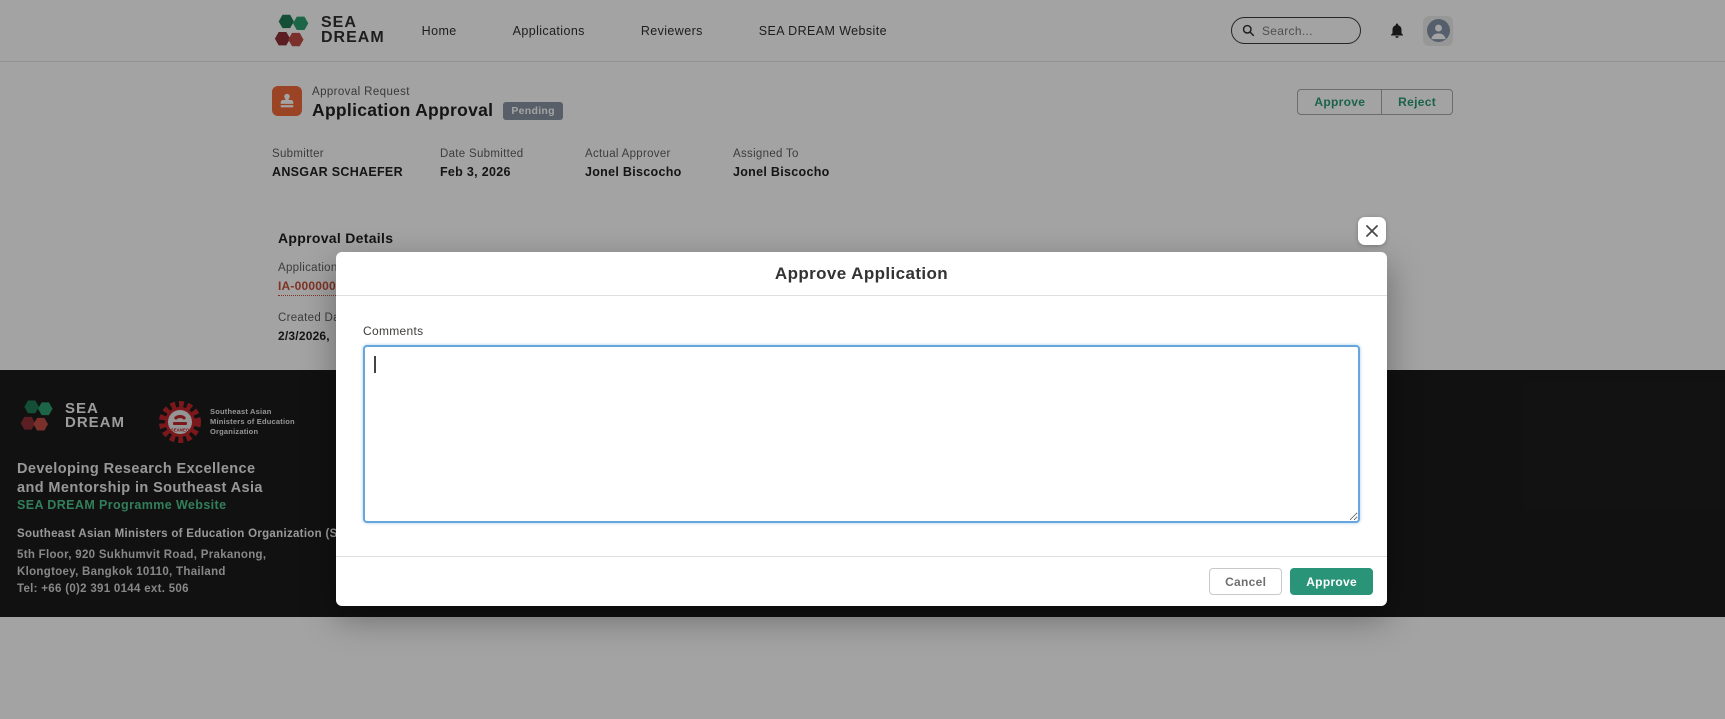  Describe the element at coordinates (861, 581) in the screenshot. I see `modal-footer: Cancel Approve` at that location.